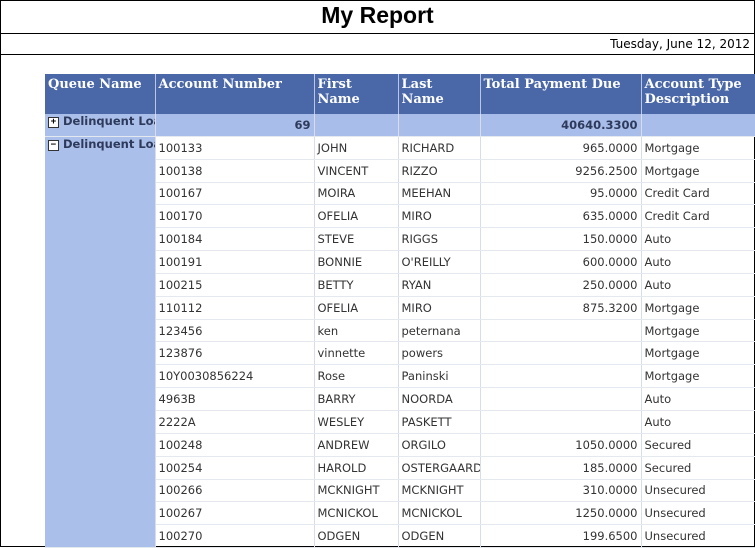  What do you see at coordinates (439, 239) in the screenshot?
I see `last-name-cell: RIGGS` at bounding box center [439, 239].